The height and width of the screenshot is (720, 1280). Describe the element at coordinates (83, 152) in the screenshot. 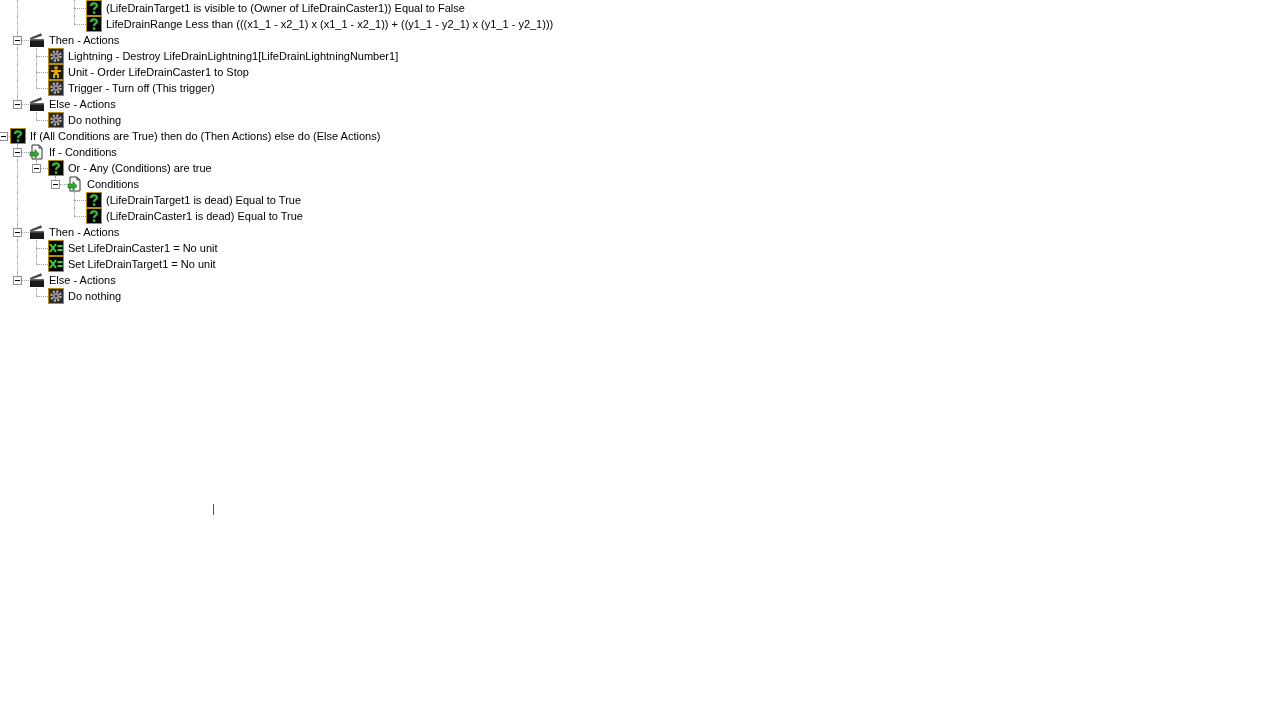

I see `tree-item-label: If - Conditions` at that location.